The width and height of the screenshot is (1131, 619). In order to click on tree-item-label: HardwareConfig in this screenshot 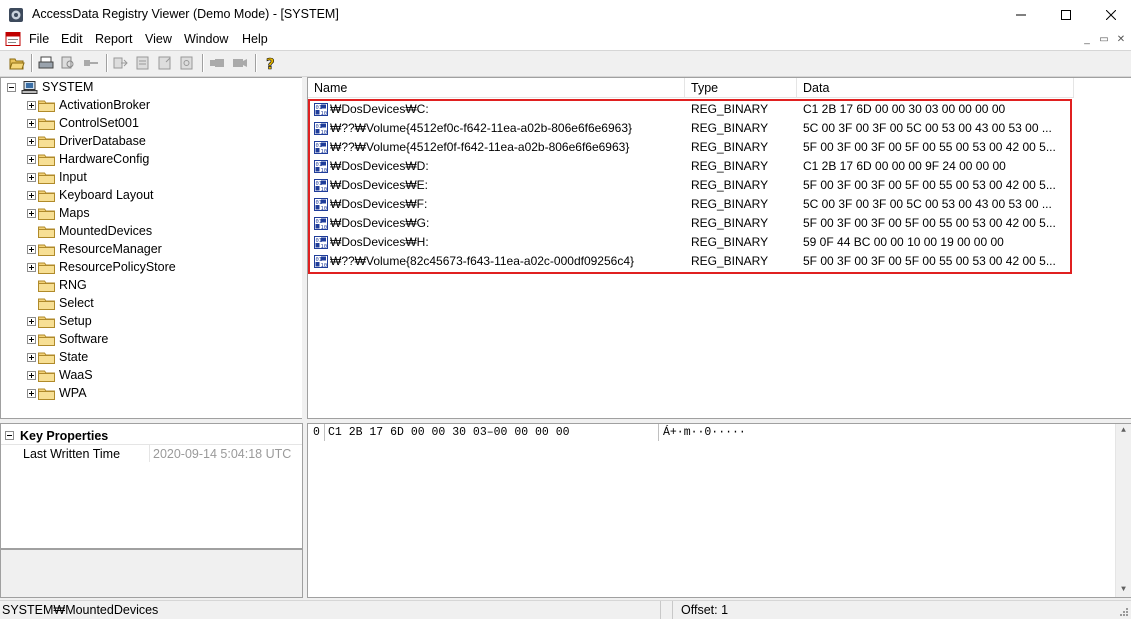, I will do `click(104, 159)`.